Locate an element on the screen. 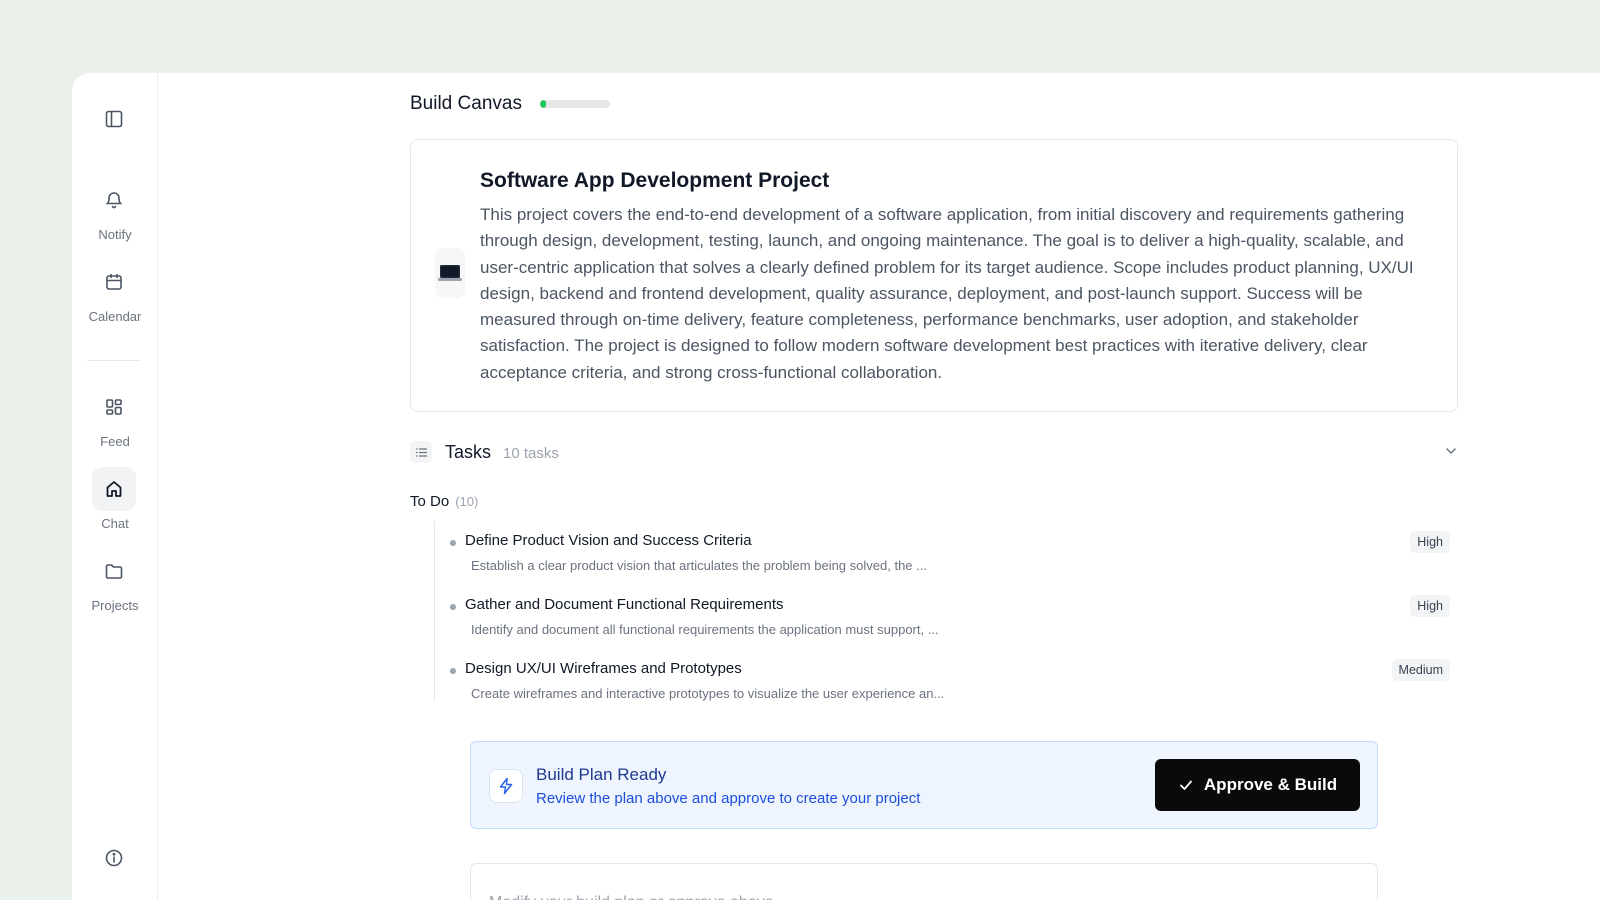 Image resolution: width=1600 pixels, height=900 pixels. list-icon is located at coordinates (421, 452).